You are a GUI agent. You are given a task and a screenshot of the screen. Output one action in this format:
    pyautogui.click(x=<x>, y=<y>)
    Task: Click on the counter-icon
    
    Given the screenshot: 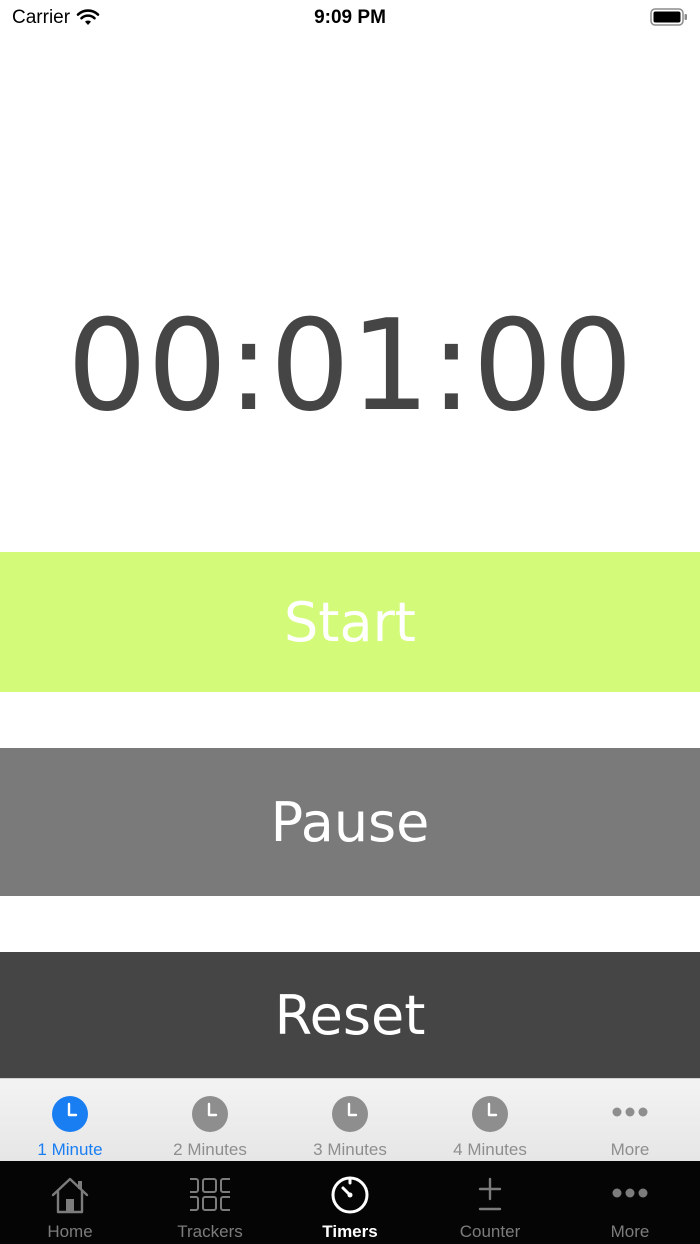 What is the action you would take?
    pyautogui.click(x=490, y=1194)
    